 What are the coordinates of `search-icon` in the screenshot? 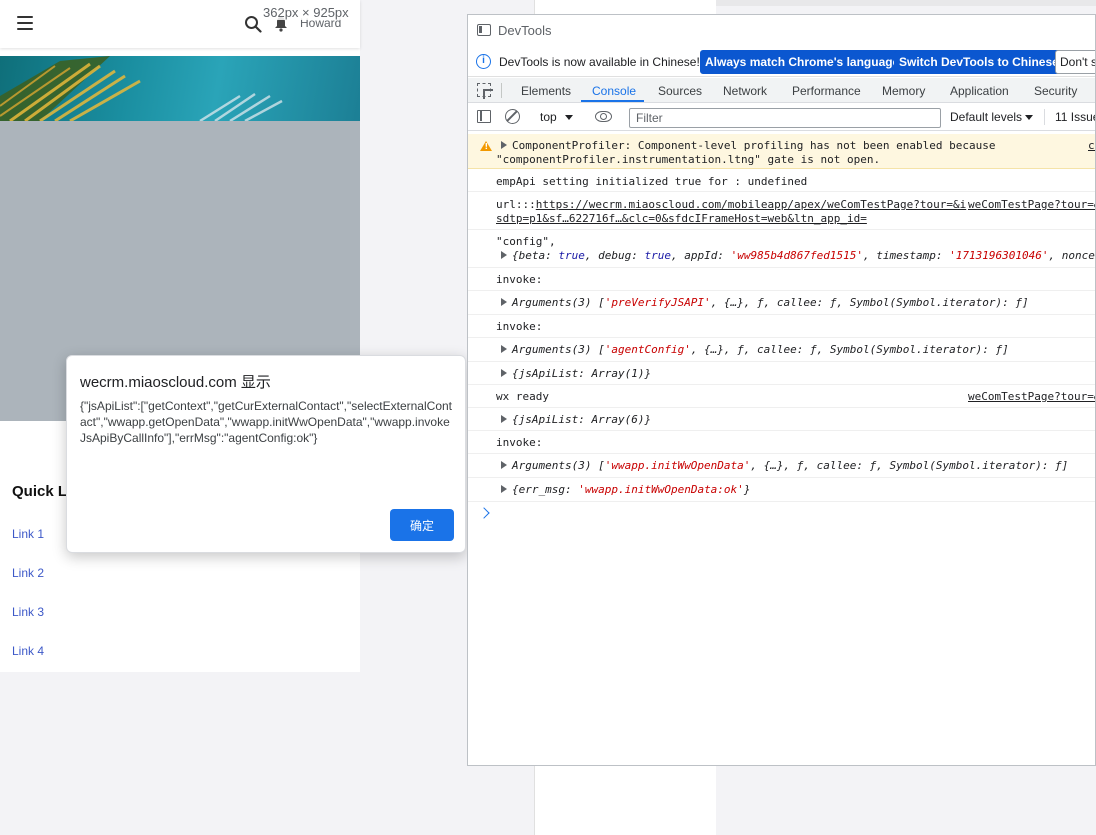 It's located at (253, 24).